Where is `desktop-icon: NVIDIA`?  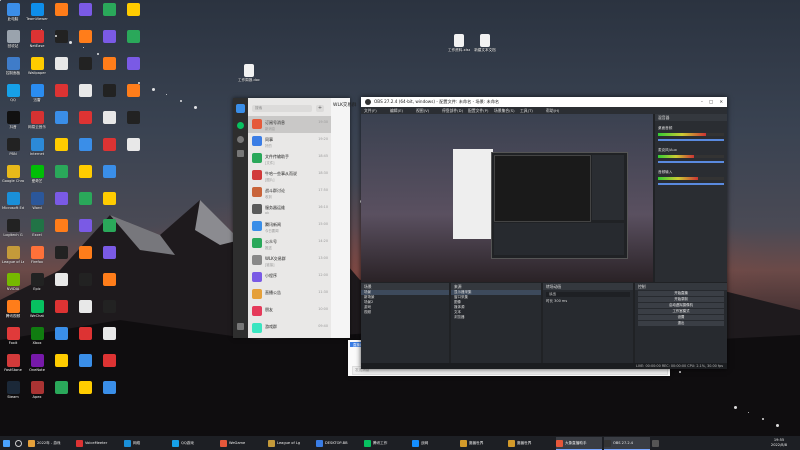
desktop-icon: NVIDIA is located at coordinates (13, 282).